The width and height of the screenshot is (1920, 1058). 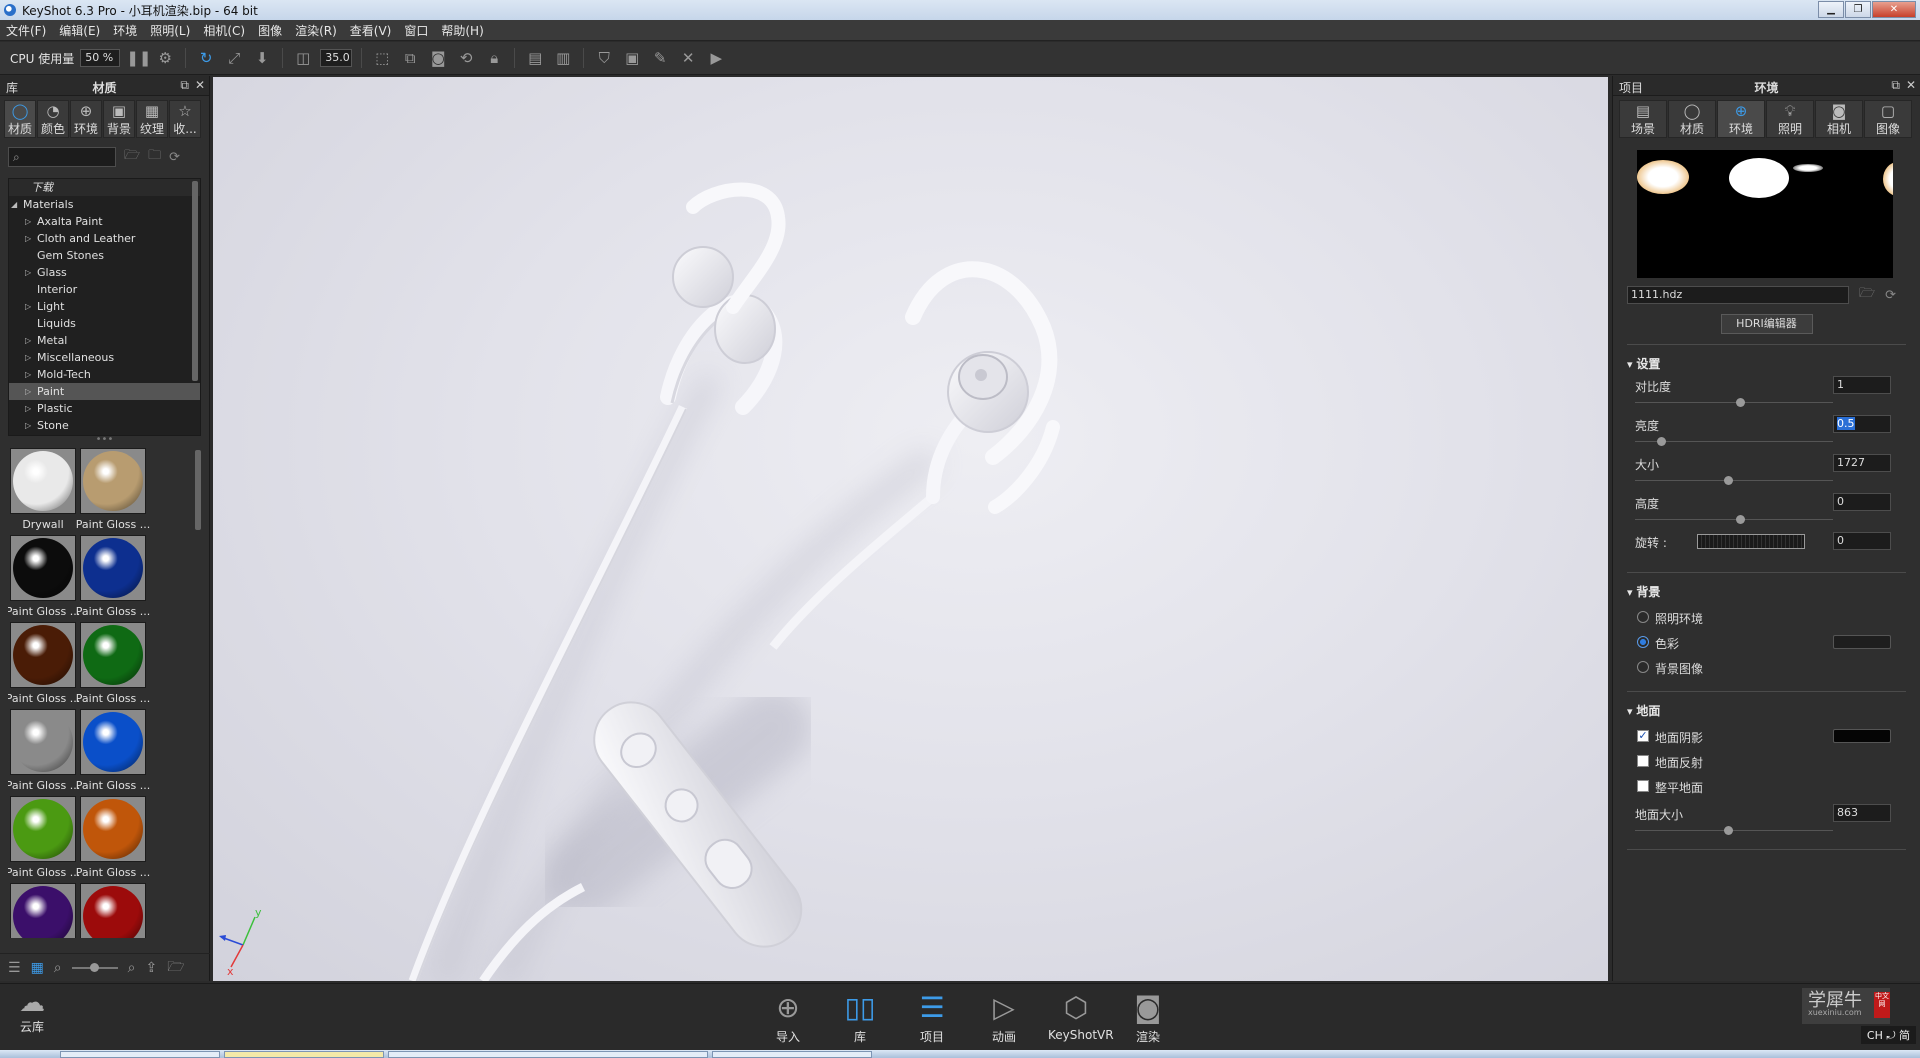 What do you see at coordinates (1773, 363) in the screenshot?
I see `settings-section-title: 设置` at bounding box center [1773, 363].